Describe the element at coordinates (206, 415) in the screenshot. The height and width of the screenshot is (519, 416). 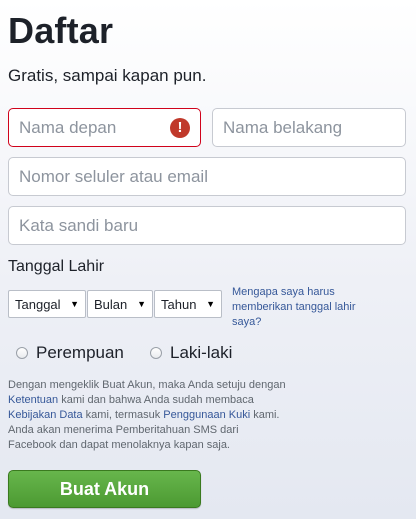
I see `cookie-policy-link: Penggunaan Kuki` at that location.